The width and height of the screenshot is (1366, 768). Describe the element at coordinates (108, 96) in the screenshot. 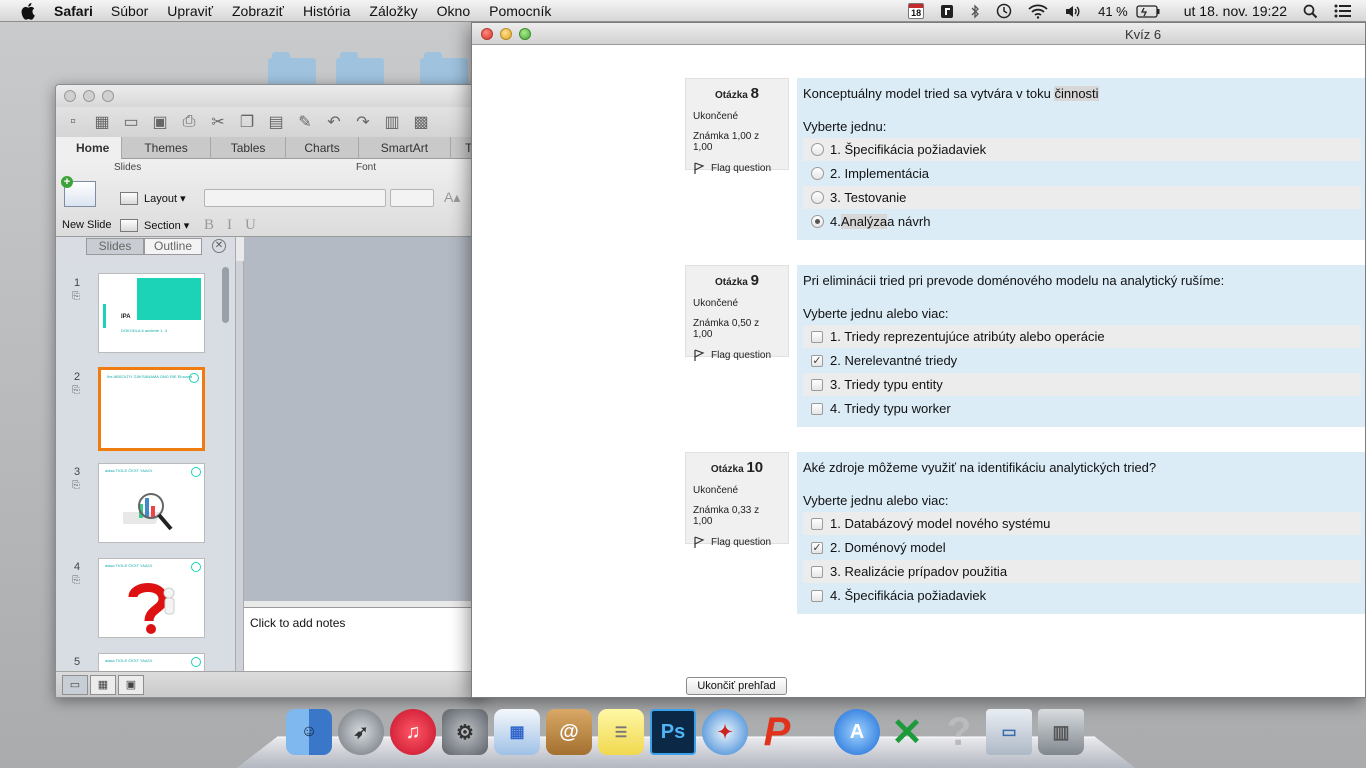

I see `ppt-zoom-button` at that location.